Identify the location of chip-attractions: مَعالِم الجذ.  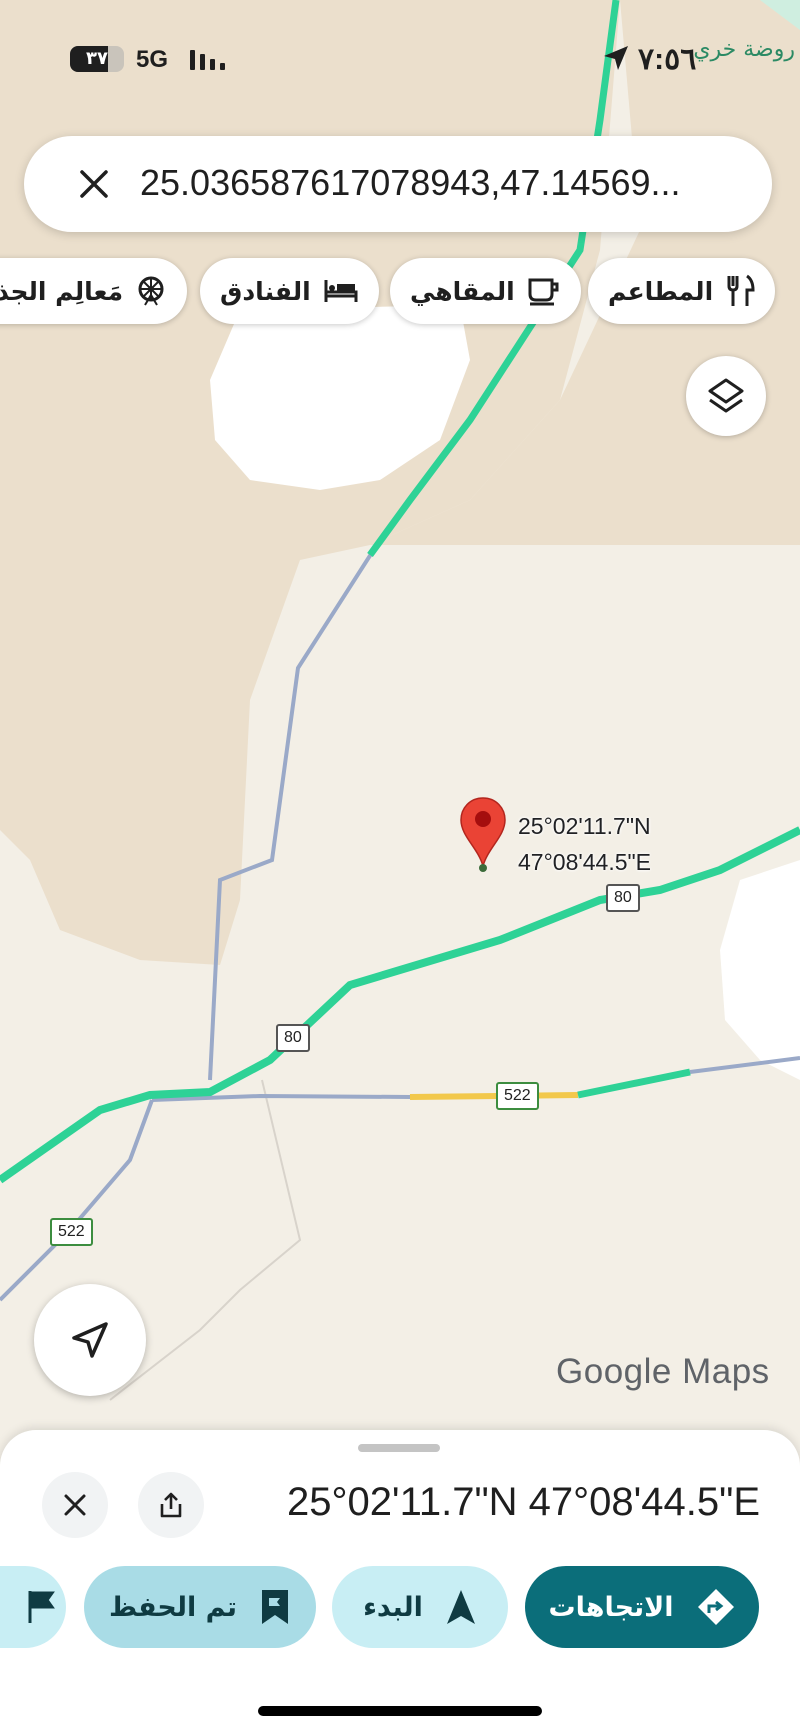
(94, 291).